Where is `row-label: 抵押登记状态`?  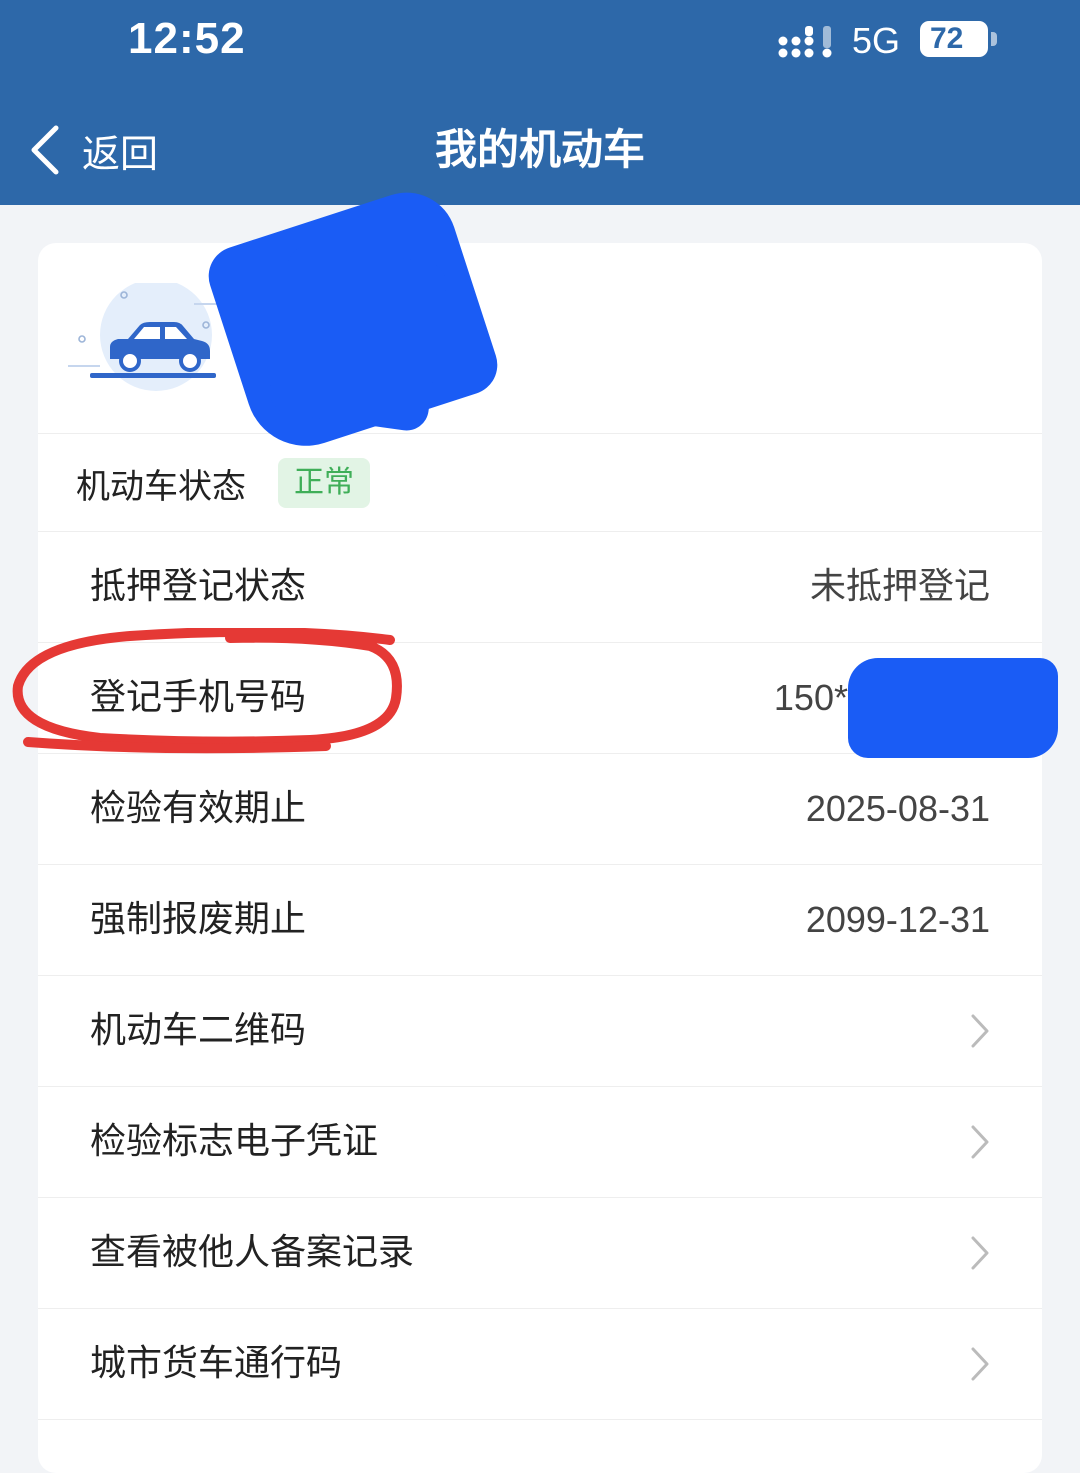
row-label: 抵押登记状态 is located at coordinates (198, 586).